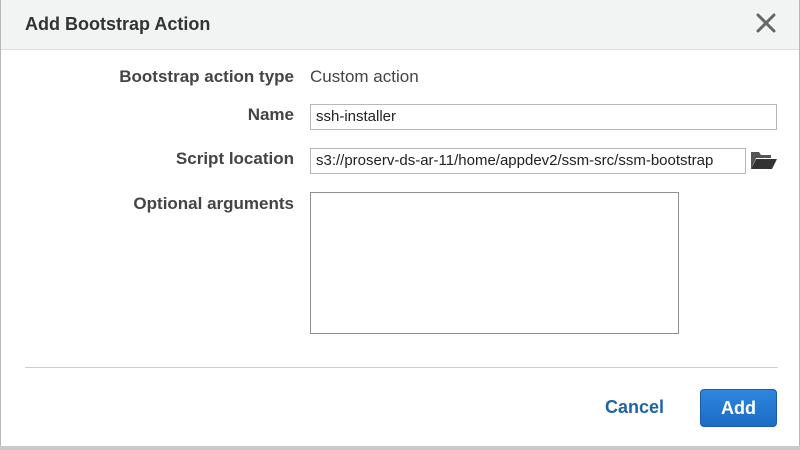  What do you see at coordinates (494, 263) in the screenshot?
I see `optional-arguments-textarea` at bounding box center [494, 263].